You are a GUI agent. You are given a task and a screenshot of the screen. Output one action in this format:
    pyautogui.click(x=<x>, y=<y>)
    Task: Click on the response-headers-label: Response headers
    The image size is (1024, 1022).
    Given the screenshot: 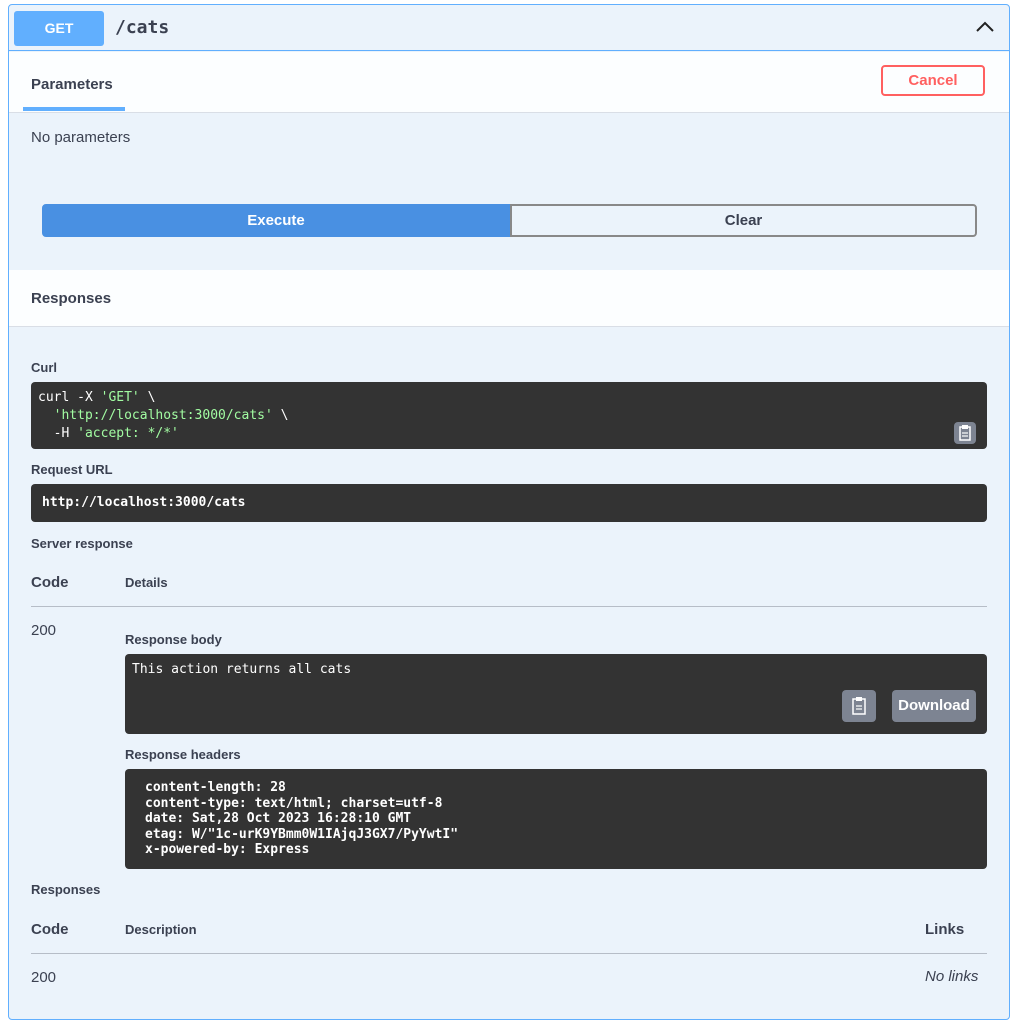 What is the action you would take?
    pyautogui.click(x=183, y=754)
    